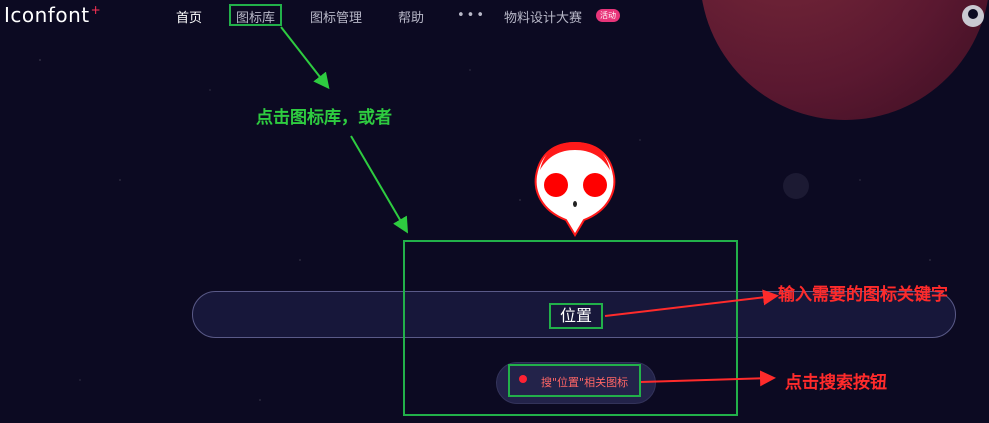  I want to click on arrow-to-button, so click(708, 378).